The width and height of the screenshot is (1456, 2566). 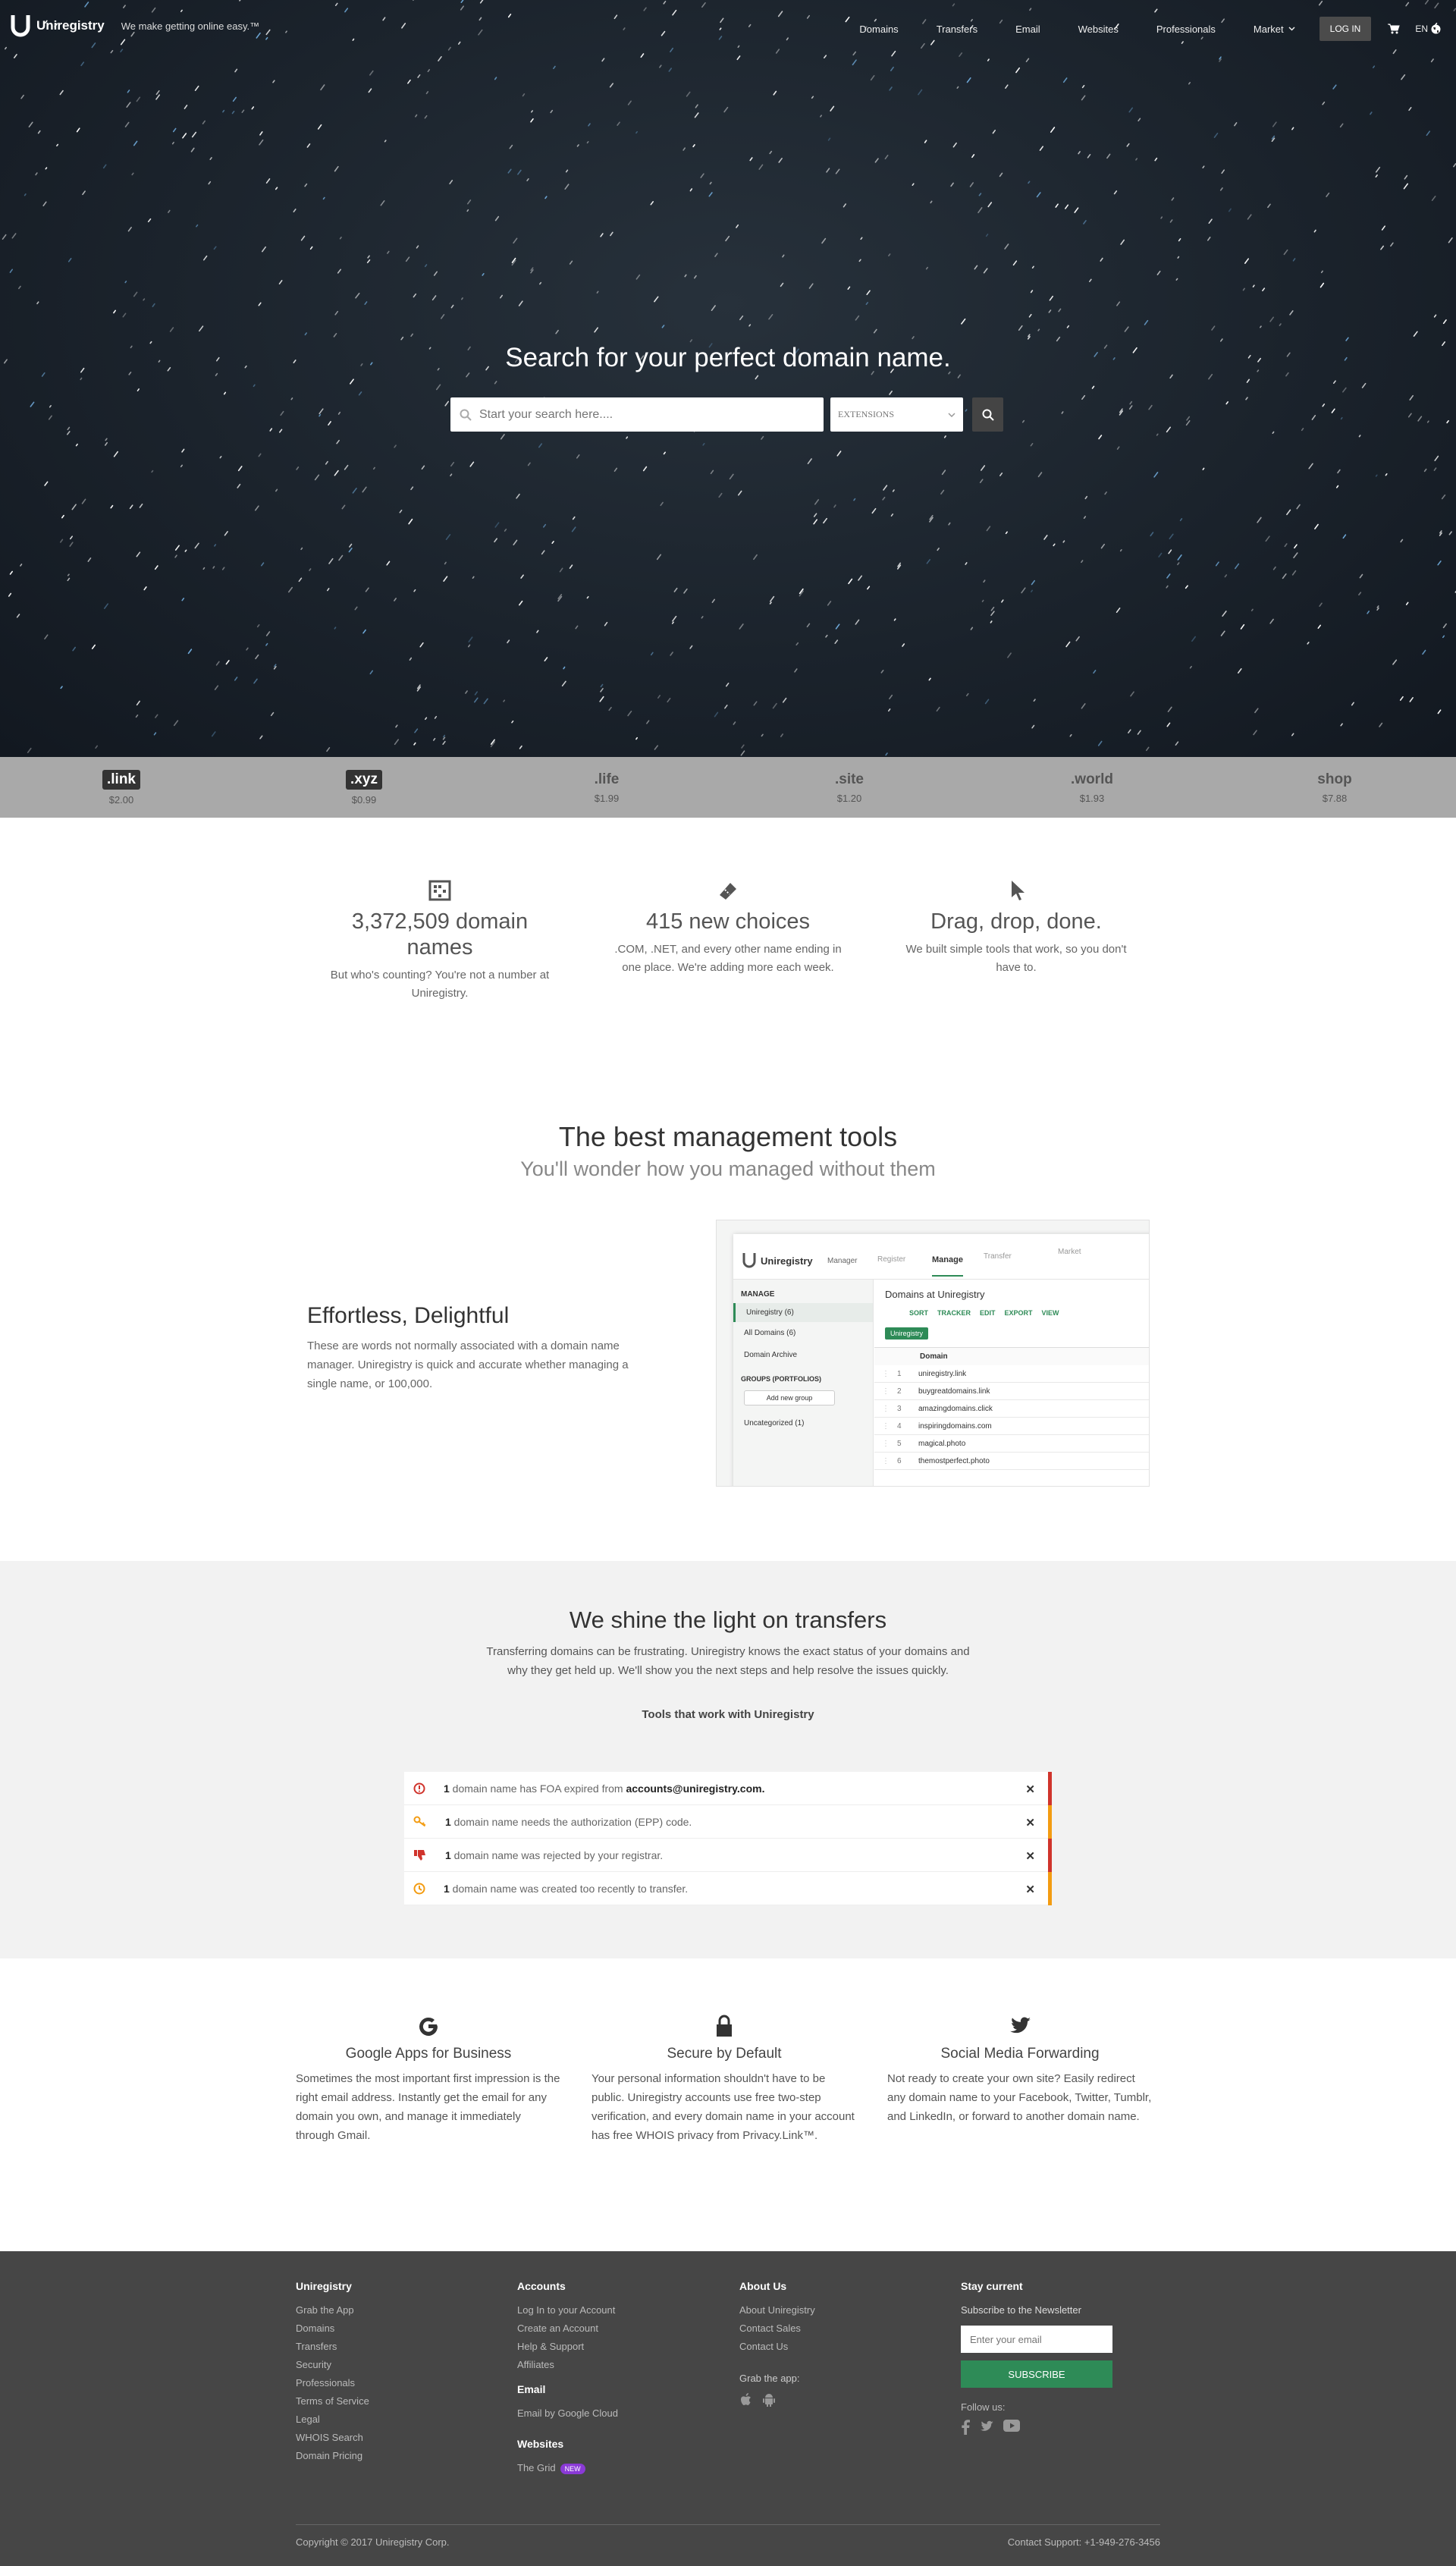 I want to click on tagline: We make getting online easy.™, so click(x=190, y=26).